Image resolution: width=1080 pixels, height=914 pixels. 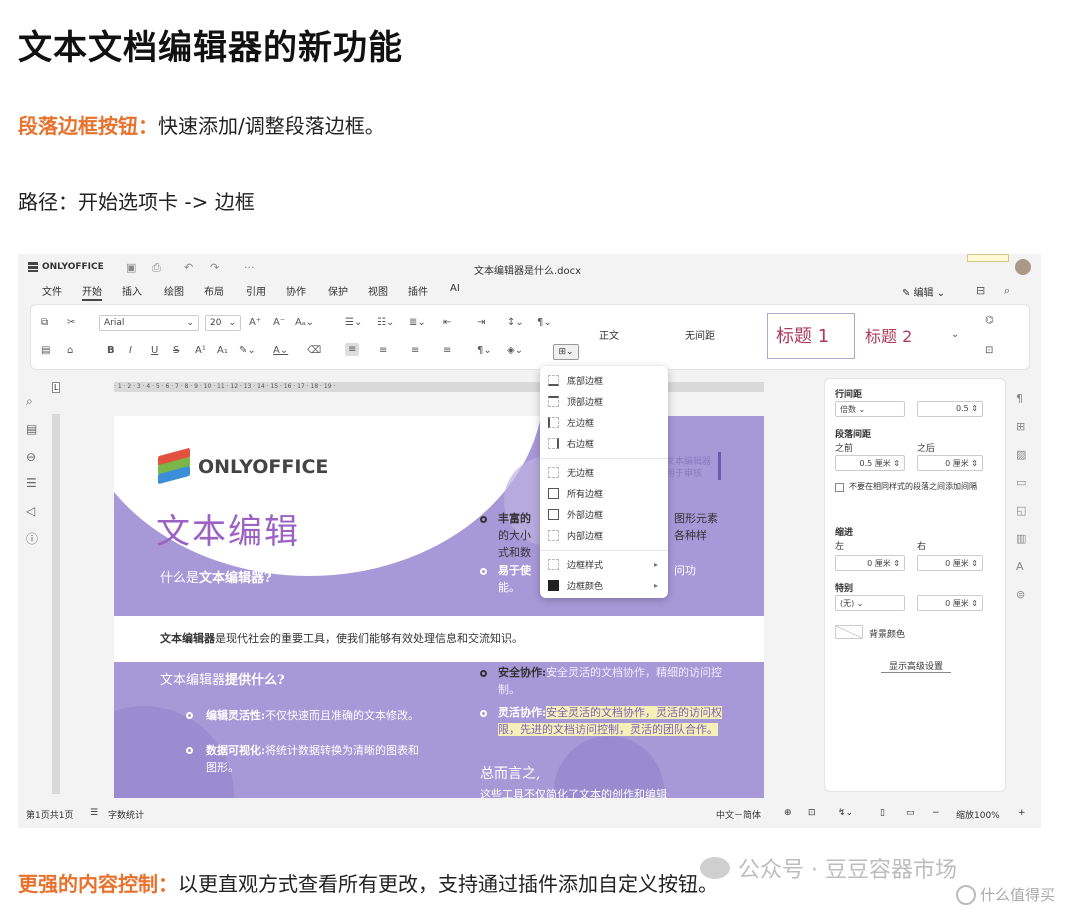 What do you see at coordinates (255, 322) in the screenshot?
I see `grow-font-icon: A⁺` at bounding box center [255, 322].